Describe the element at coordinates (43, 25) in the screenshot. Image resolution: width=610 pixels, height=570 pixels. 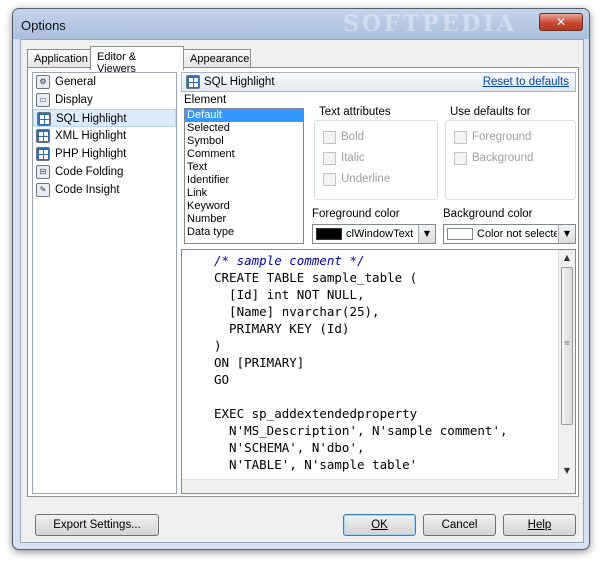
I see `window-title: Options` at that location.